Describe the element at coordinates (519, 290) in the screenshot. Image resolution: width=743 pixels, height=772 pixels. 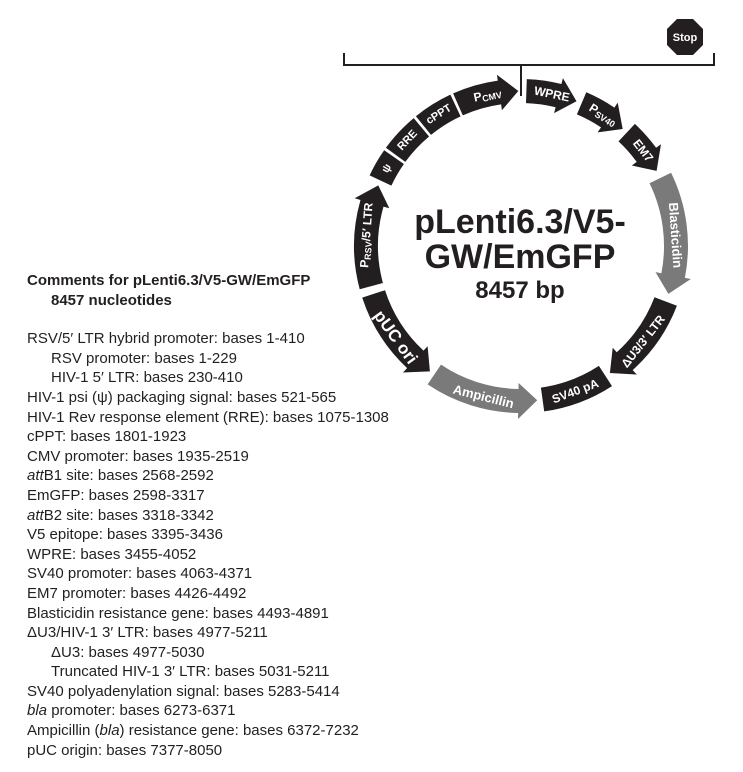
I see `plasmid-size: 8457 bp` at that location.